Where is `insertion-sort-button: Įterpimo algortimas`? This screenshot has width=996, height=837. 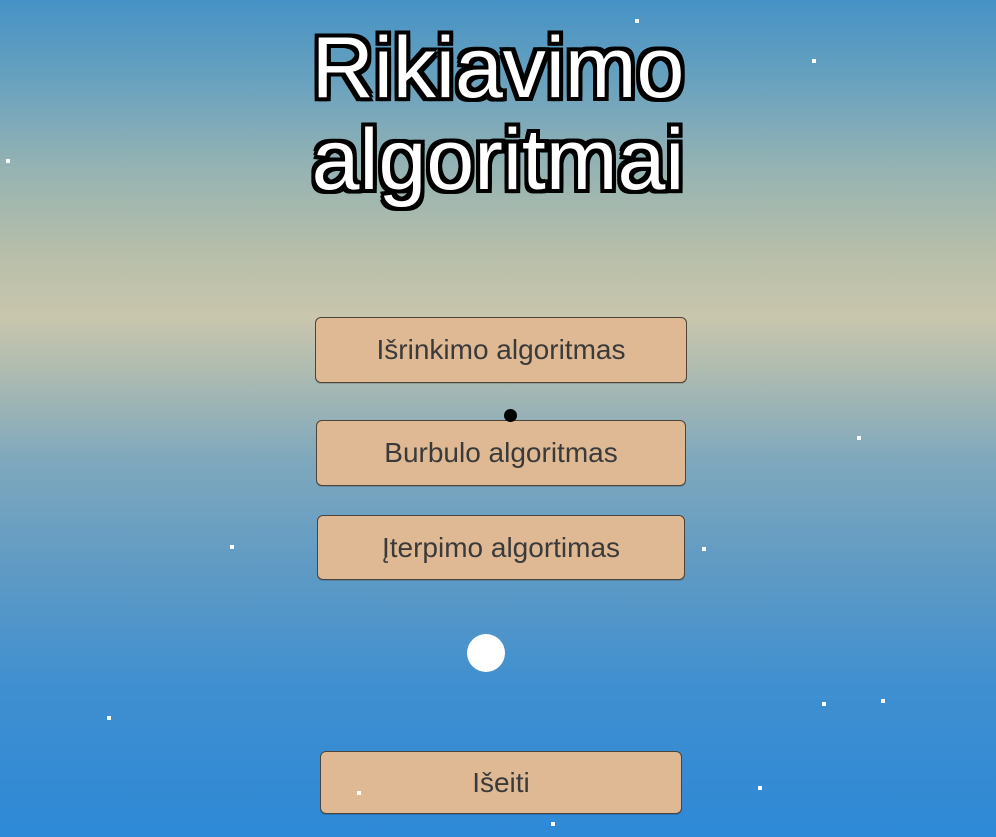 insertion-sort-button: Įterpimo algortimas is located at coordinates (501, 547).